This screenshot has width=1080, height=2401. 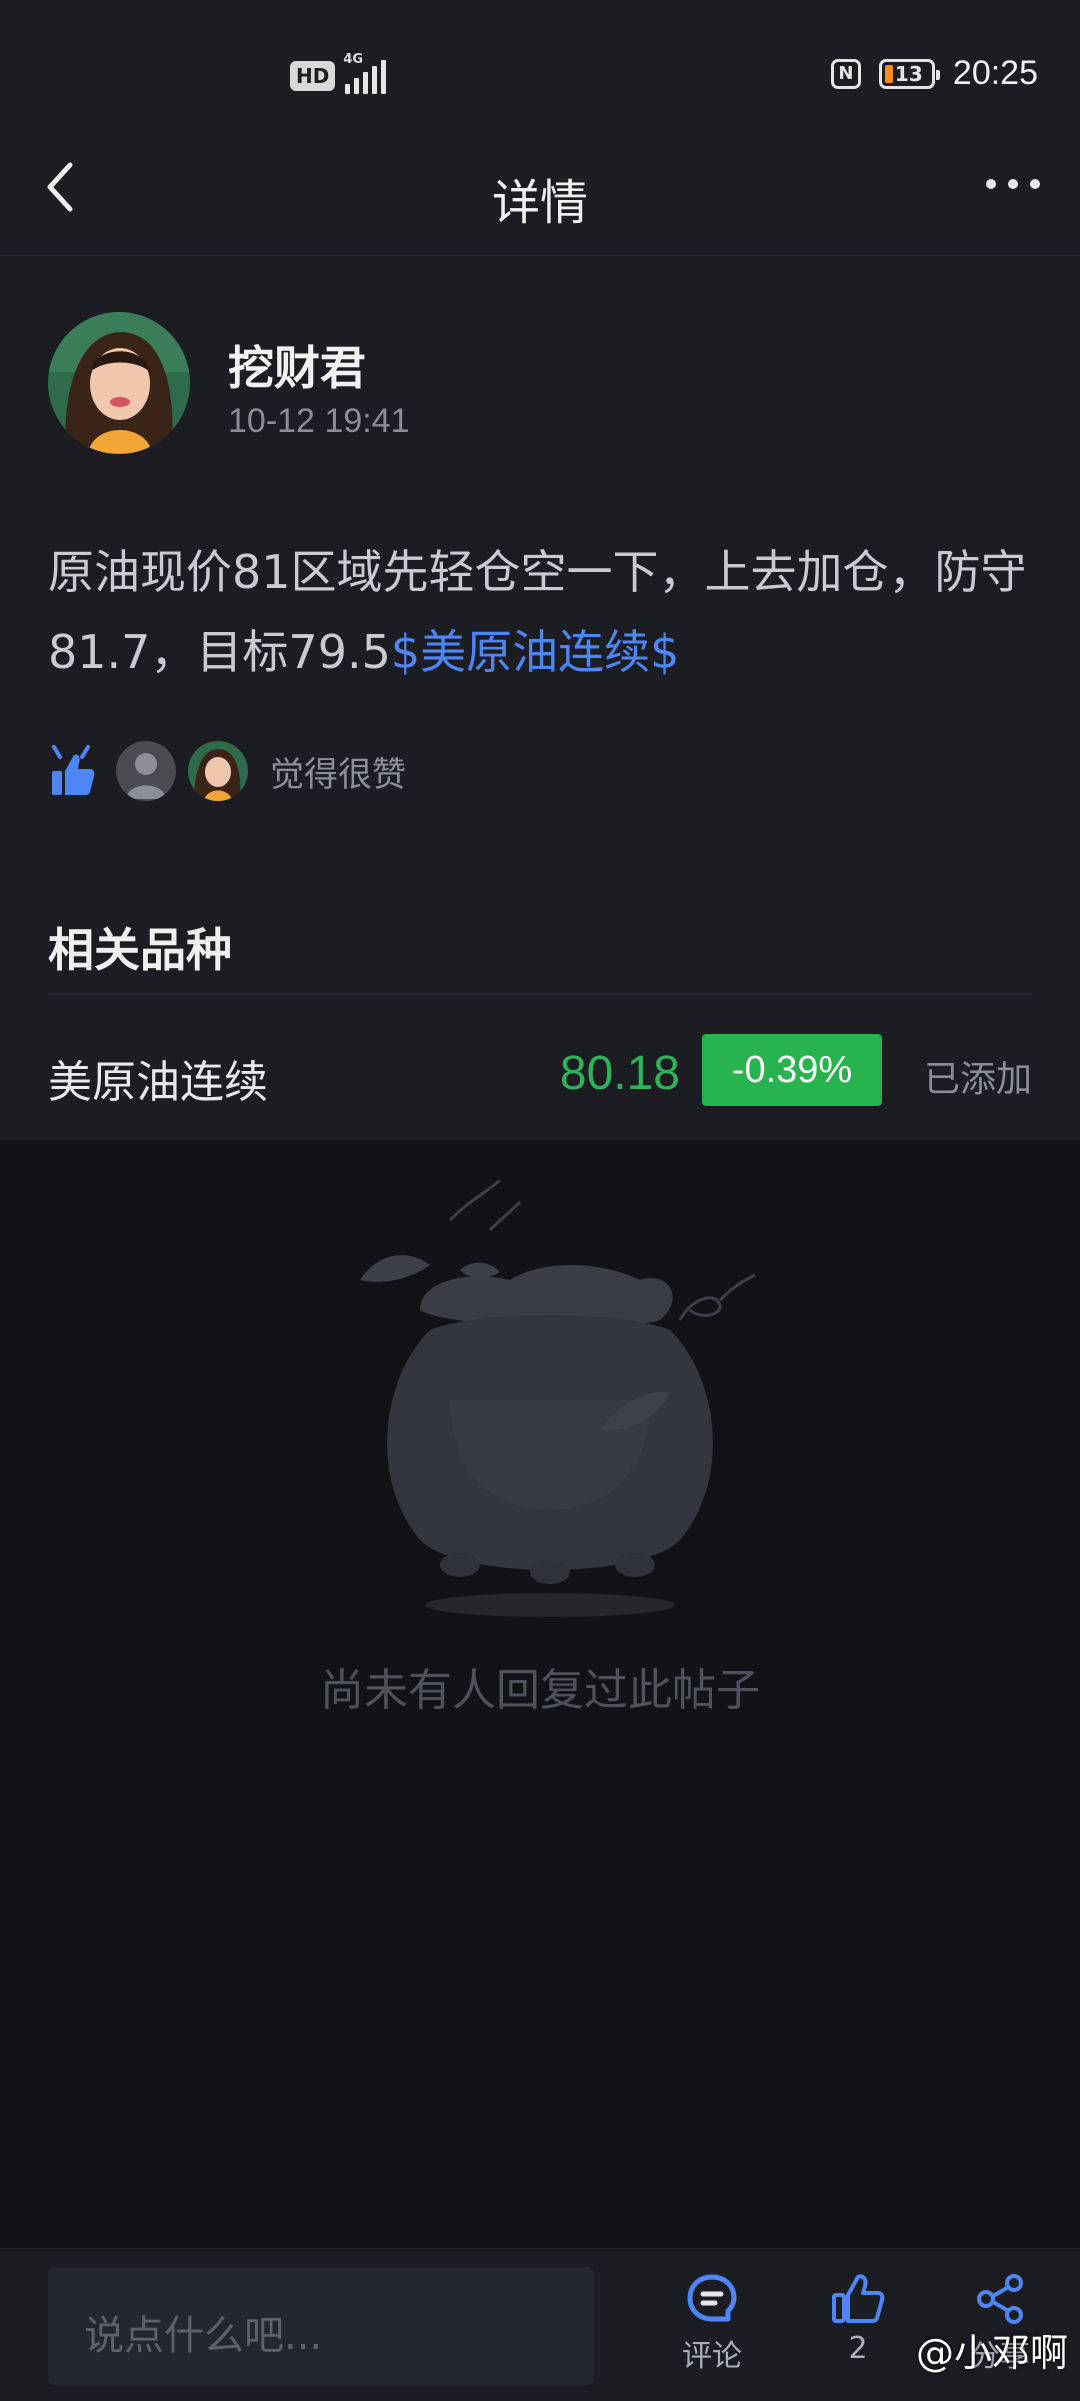 What do you see at coordinates (313, 76) in the screenshot?
I see `hd-badge: HD` at bounding box center [313, 76].